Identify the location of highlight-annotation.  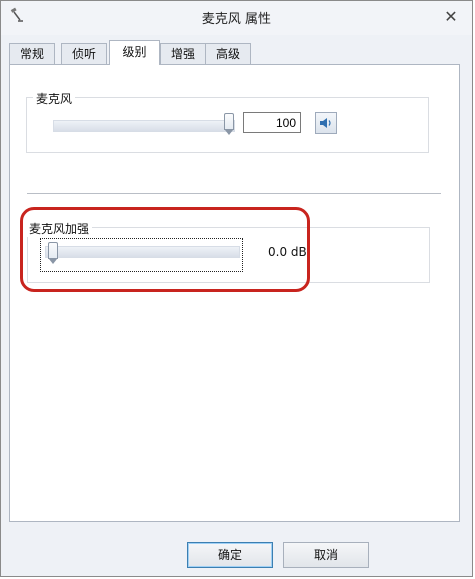
(165, 249).